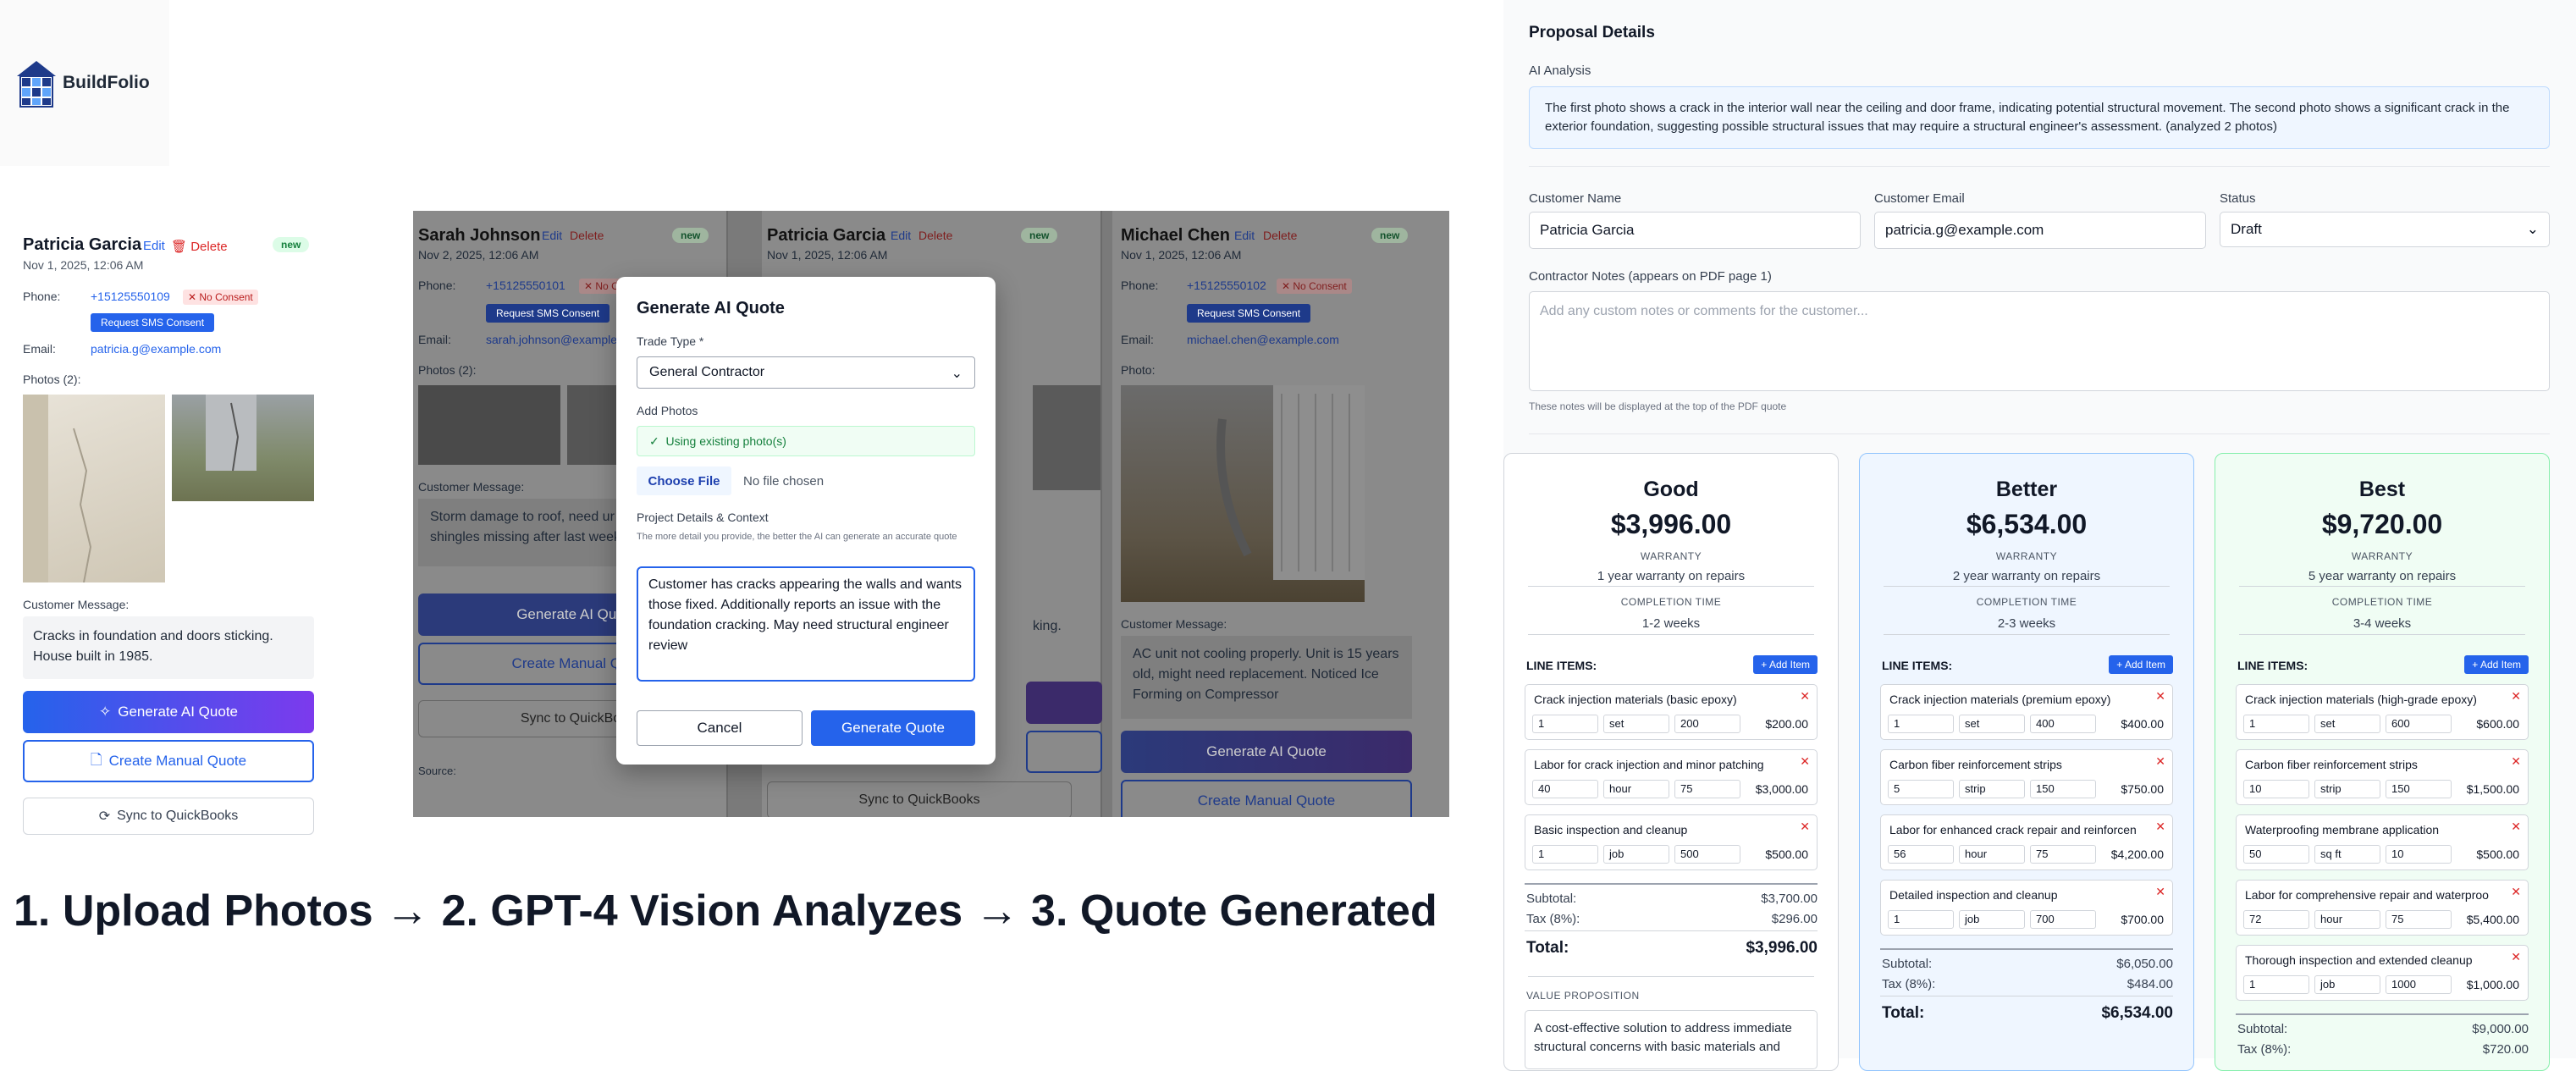 The width and height of the screenshot is (2576, 1071). What do you see at coordinates (156, 349) in the screenshot?
I see `email-link: patricia.g@example.com` at bounding box center [156, 349].